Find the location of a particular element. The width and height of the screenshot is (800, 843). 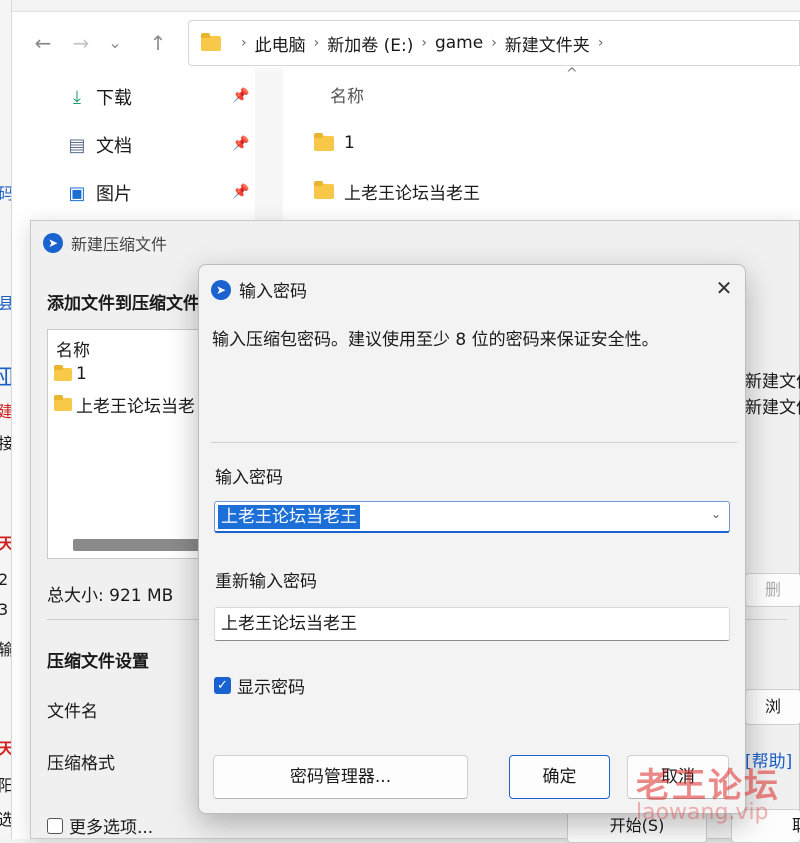

sidebar-item-label: 下载 is located at coordinates (114, 98).